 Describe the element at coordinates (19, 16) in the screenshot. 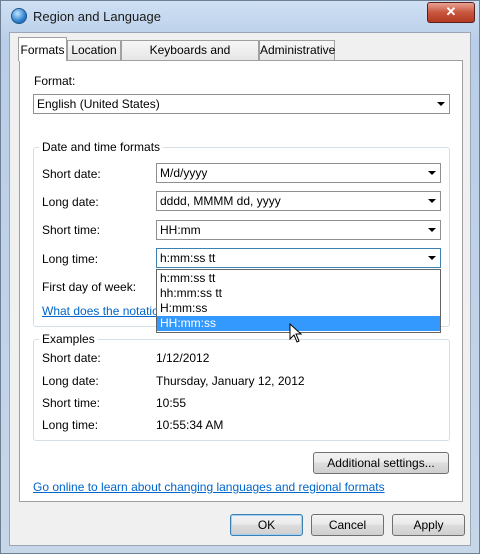

I see `globe-icon` at that location.